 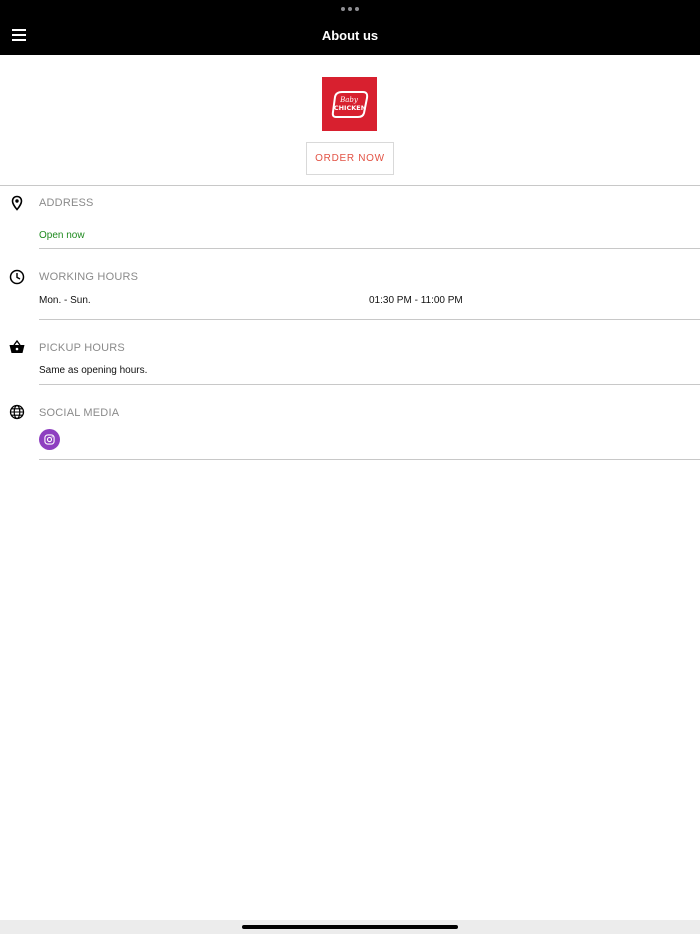 What do you see at coordinates (350, 35) in the screenshot?
I see `page-title: About us` at bounding box center [350, 35].